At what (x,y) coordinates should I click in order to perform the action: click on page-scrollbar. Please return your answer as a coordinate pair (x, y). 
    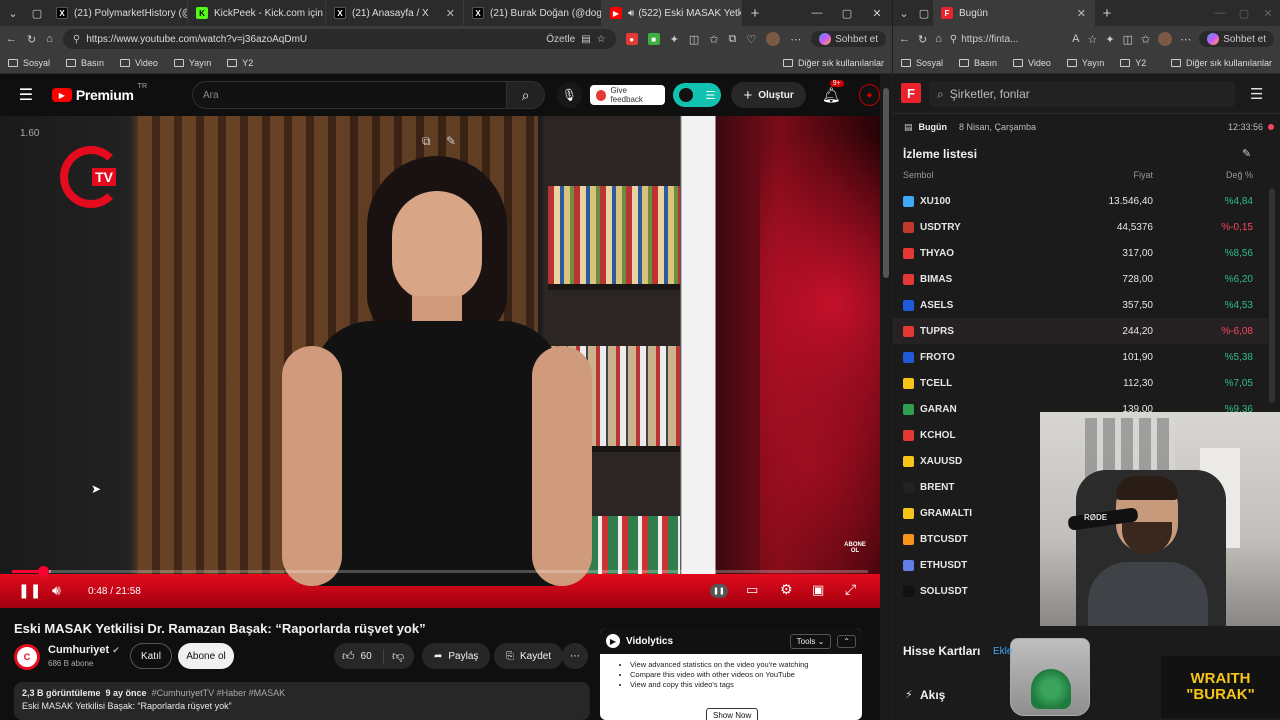
    Looking at the image, I should click on (886, 397).